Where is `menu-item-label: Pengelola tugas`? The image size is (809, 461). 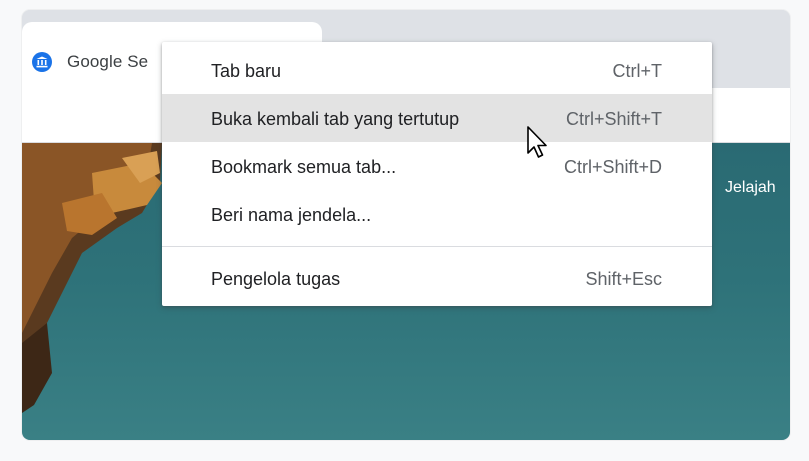 menu-item-label: Pengelola tugas is located at coordinates (276, 279).